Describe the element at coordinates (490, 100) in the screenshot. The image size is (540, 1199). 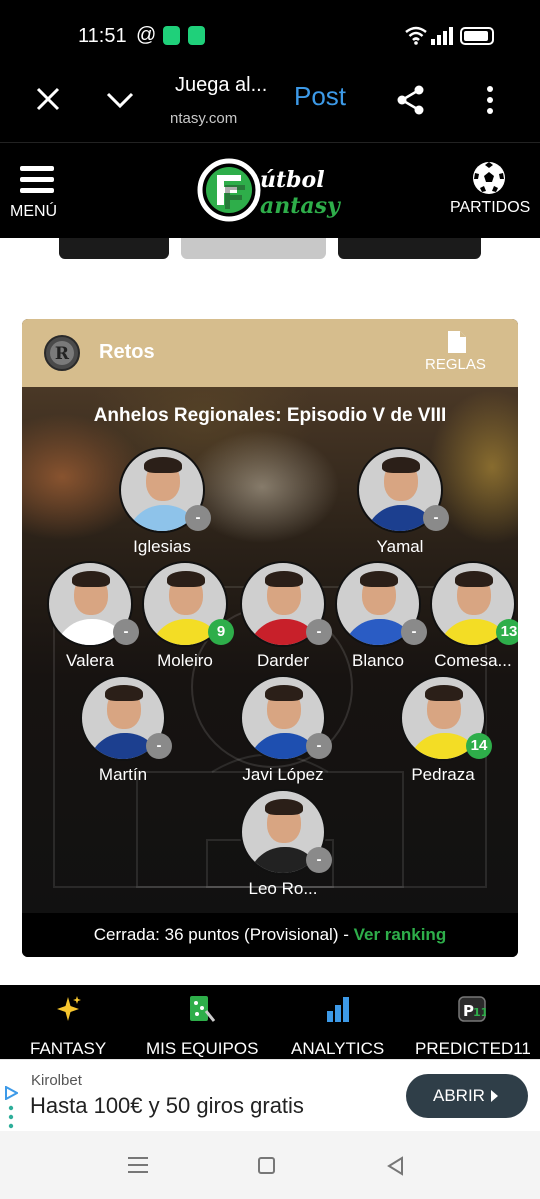
I see `more-options-icon` at that location.